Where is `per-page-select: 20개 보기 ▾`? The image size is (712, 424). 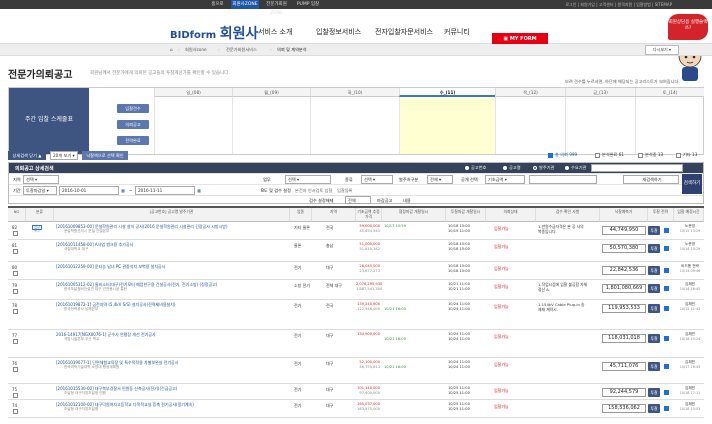
per-page-select: 20개 보기 ▾ is located at coordinates (64, 155).